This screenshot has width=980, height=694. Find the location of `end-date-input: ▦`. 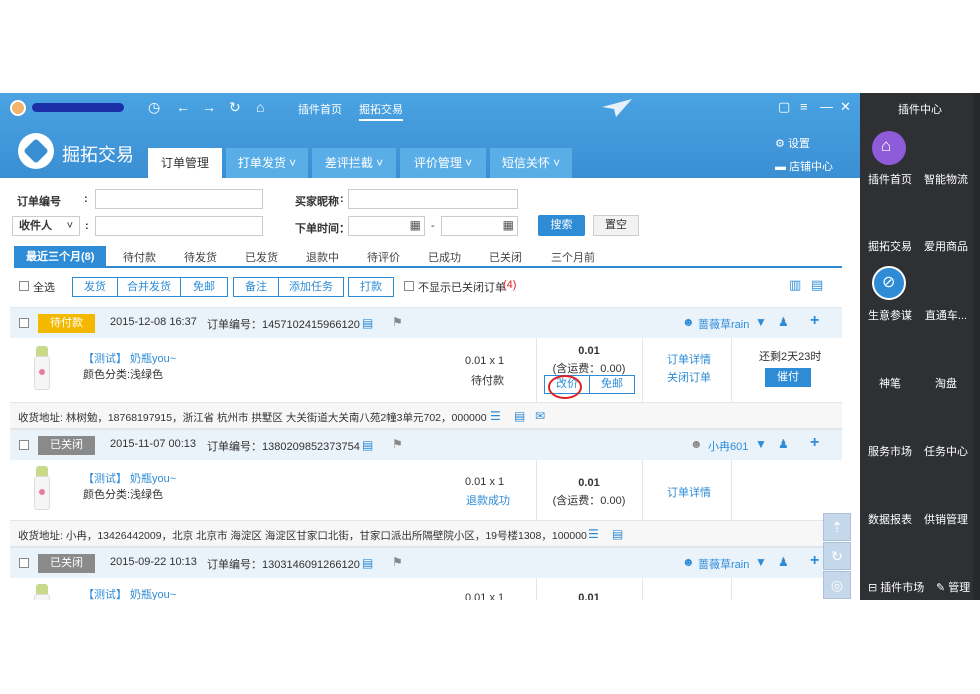

end-date-input: ▦ is located at coordinates (479, 226).